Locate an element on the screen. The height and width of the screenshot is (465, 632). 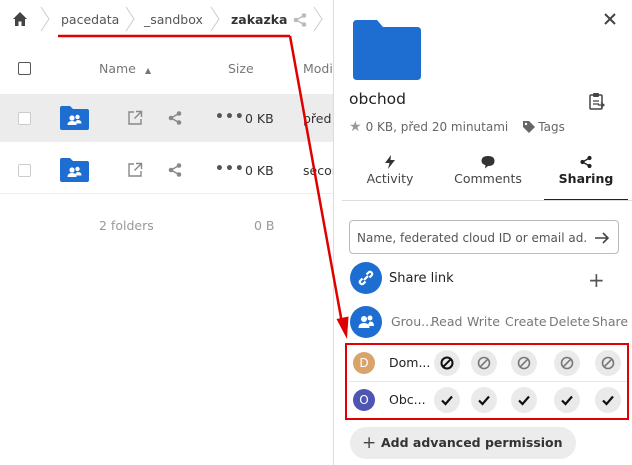
tab-activity-label: Activity is located at coordinates (390, 178).